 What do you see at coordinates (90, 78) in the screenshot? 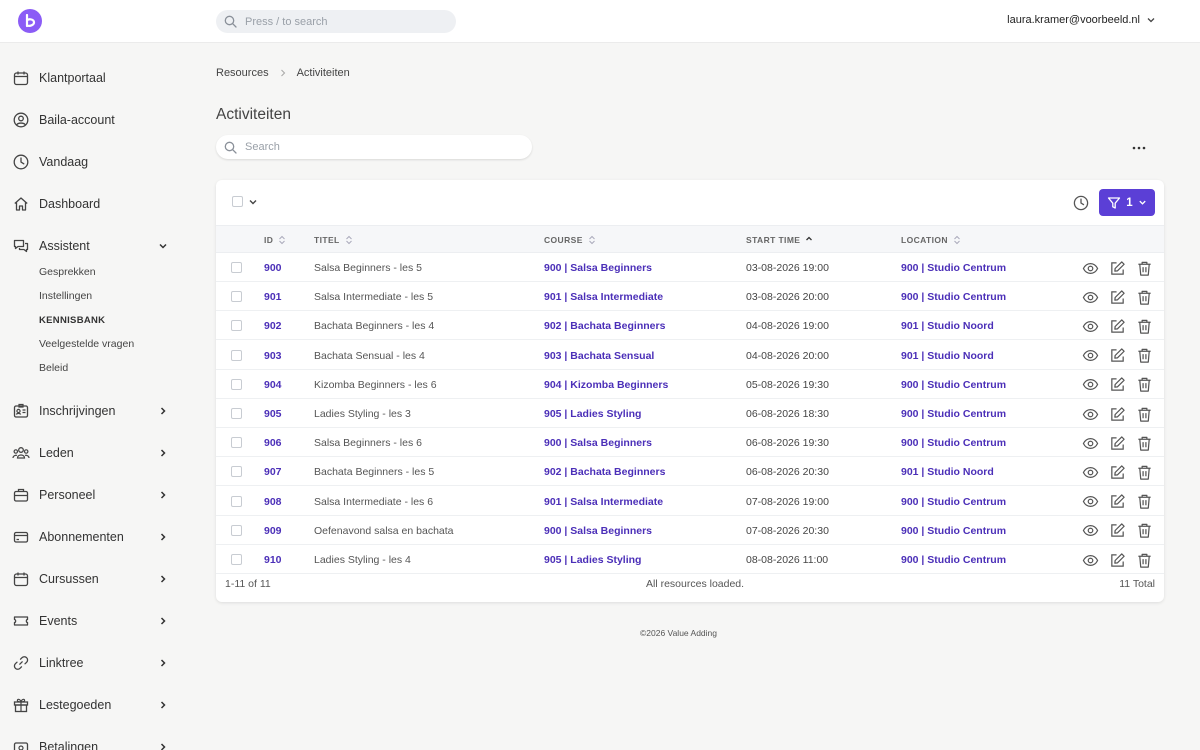
I see `sidebar-item-klantportaal: Klantportaal` at bounding box center [90, 78].